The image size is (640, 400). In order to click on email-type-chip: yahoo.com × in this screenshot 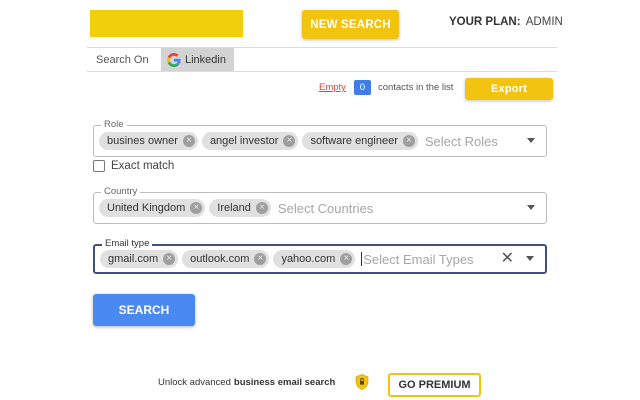, I will do `click(314, 259)`.